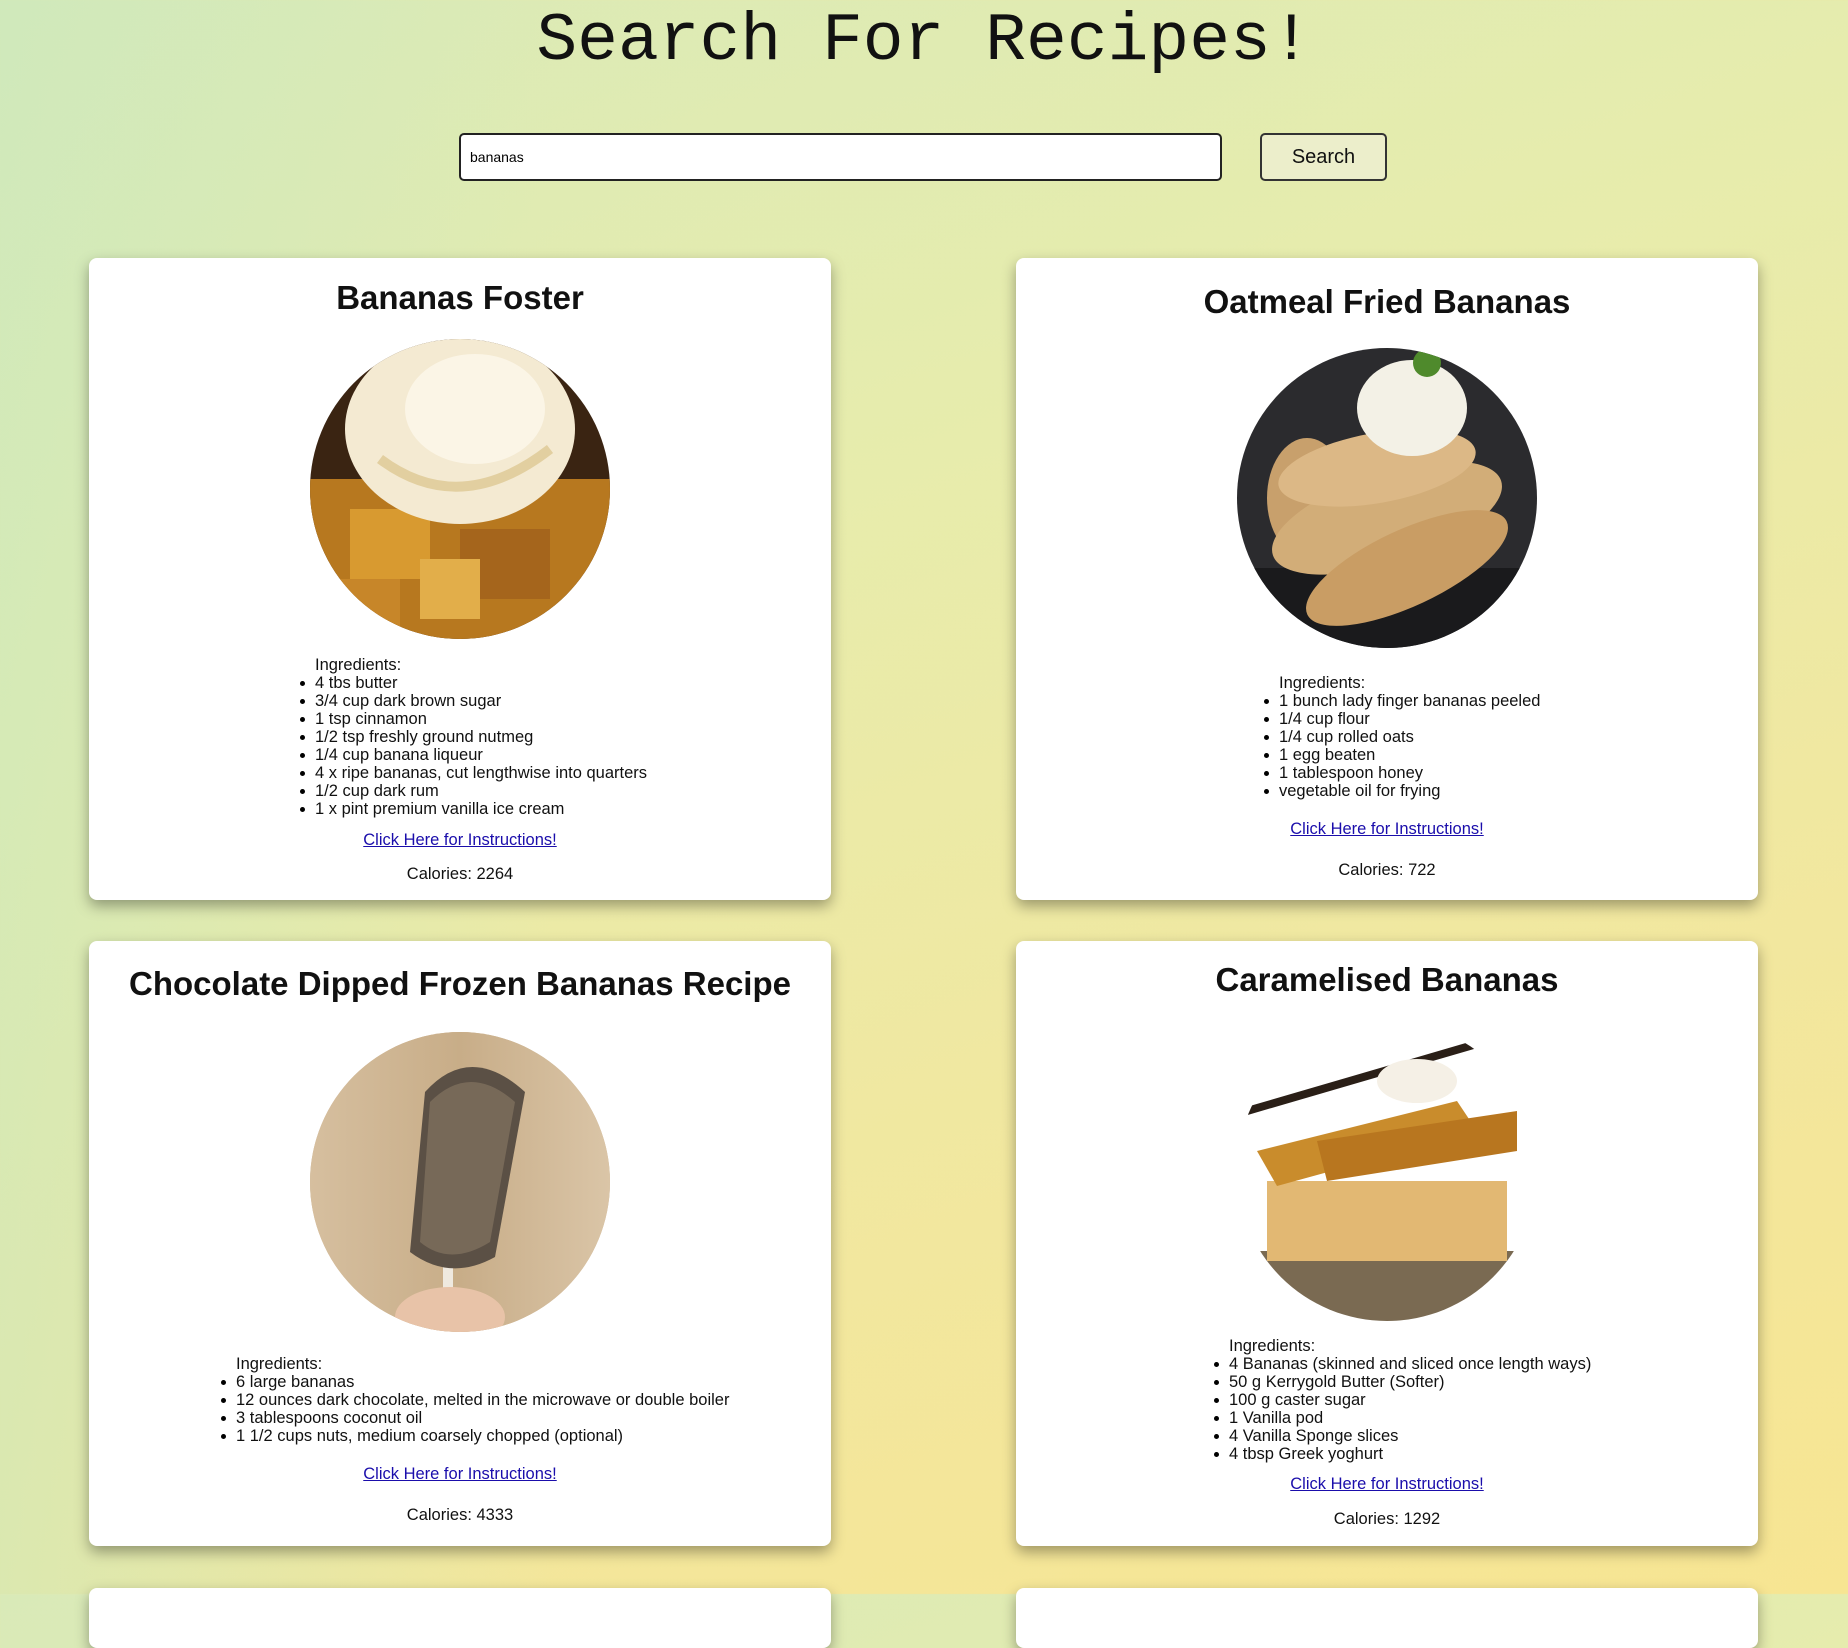 Image resolution: width=1848 pixels, height=1648 pixels. Describe the element at coordinates (1387, 979) in the screenshot. I see `recipe-title: Caramelised Bananas` at that location.